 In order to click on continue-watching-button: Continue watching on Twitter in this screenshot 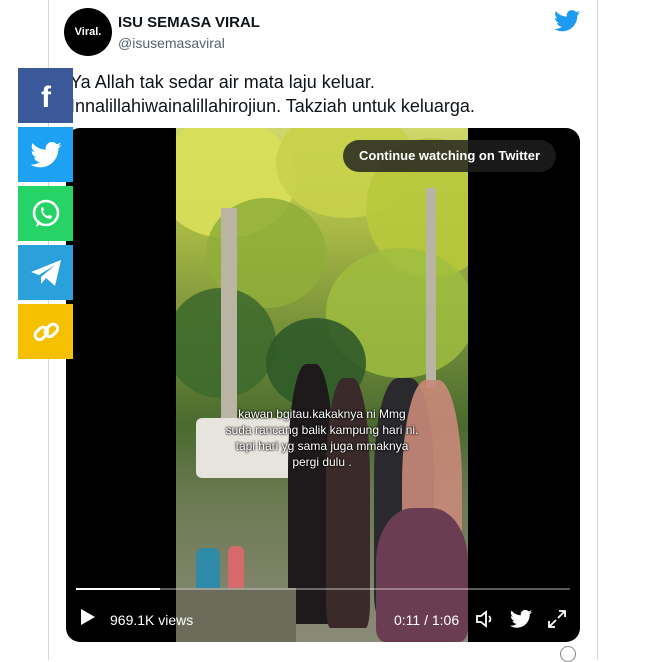, I will do `click(450, 156)`.